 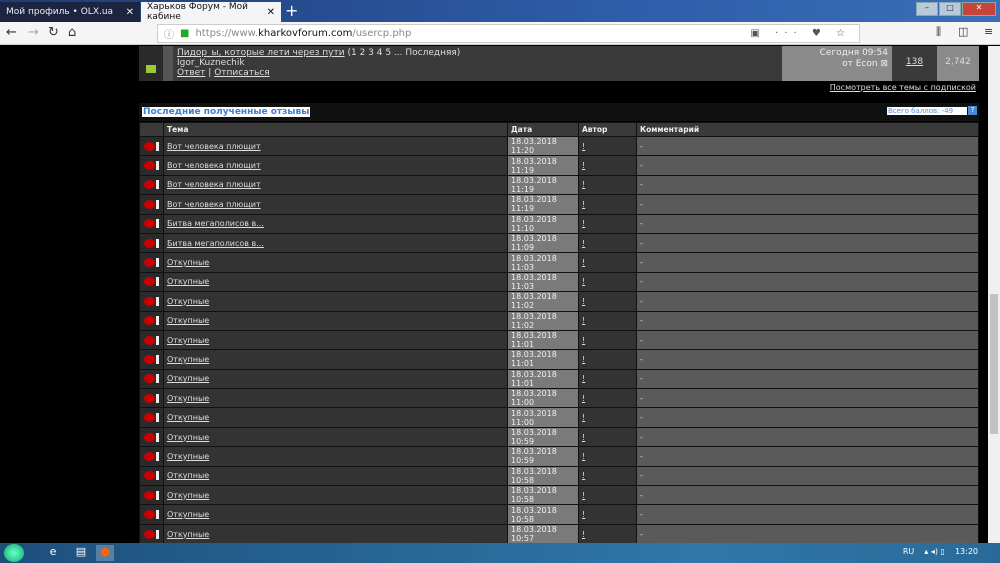 I want to click on ie-icon: e, so click(x=53, y=553).